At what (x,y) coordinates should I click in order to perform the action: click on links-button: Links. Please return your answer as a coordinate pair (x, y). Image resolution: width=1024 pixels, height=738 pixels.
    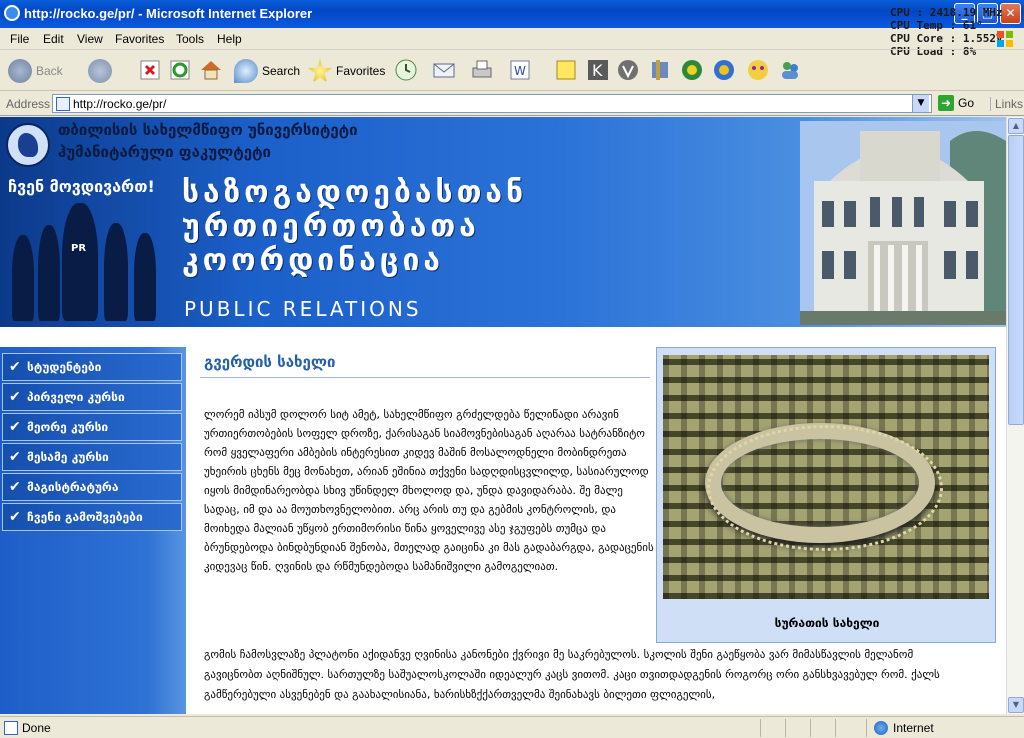
    Looking at the image, I should click on (1006, 104).